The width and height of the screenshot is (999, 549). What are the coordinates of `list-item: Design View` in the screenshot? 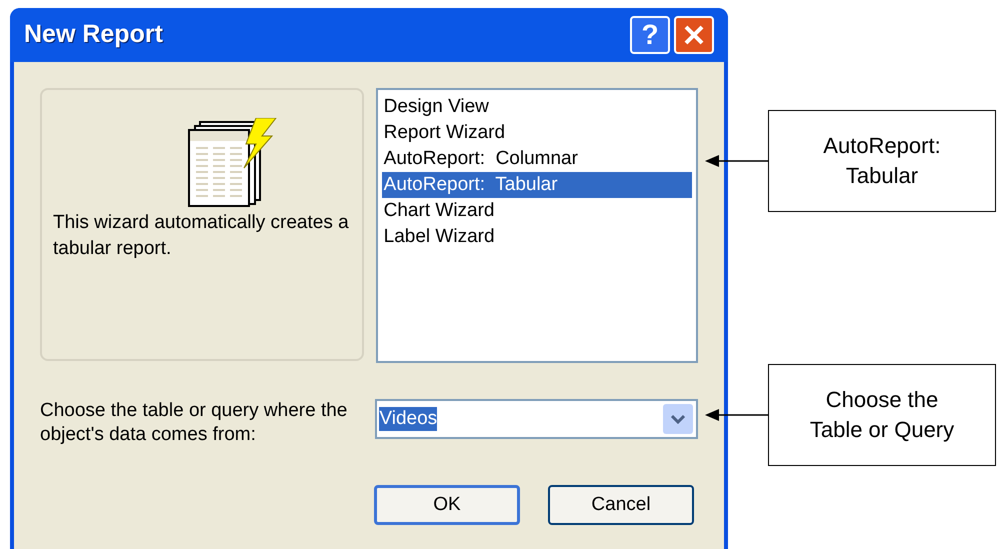 It's located at (537, 107).